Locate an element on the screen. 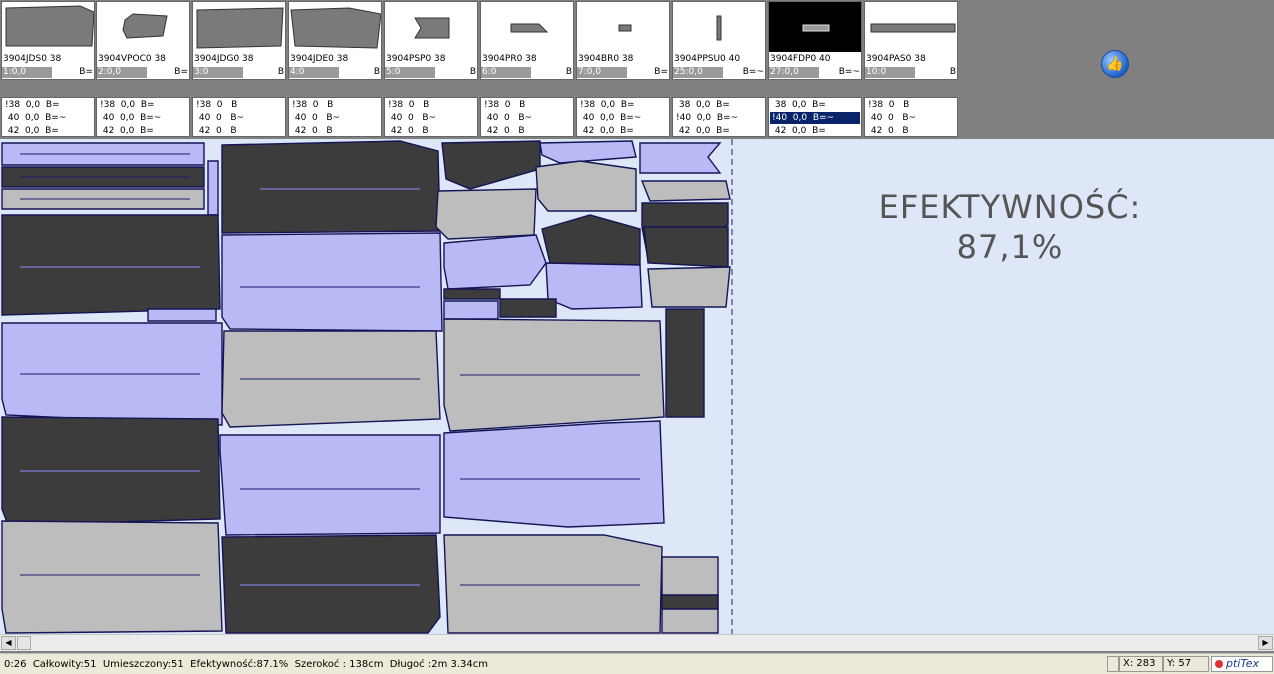  horizontal-scrollbar: ◀ ▶ is located at coordinates (637, 642).